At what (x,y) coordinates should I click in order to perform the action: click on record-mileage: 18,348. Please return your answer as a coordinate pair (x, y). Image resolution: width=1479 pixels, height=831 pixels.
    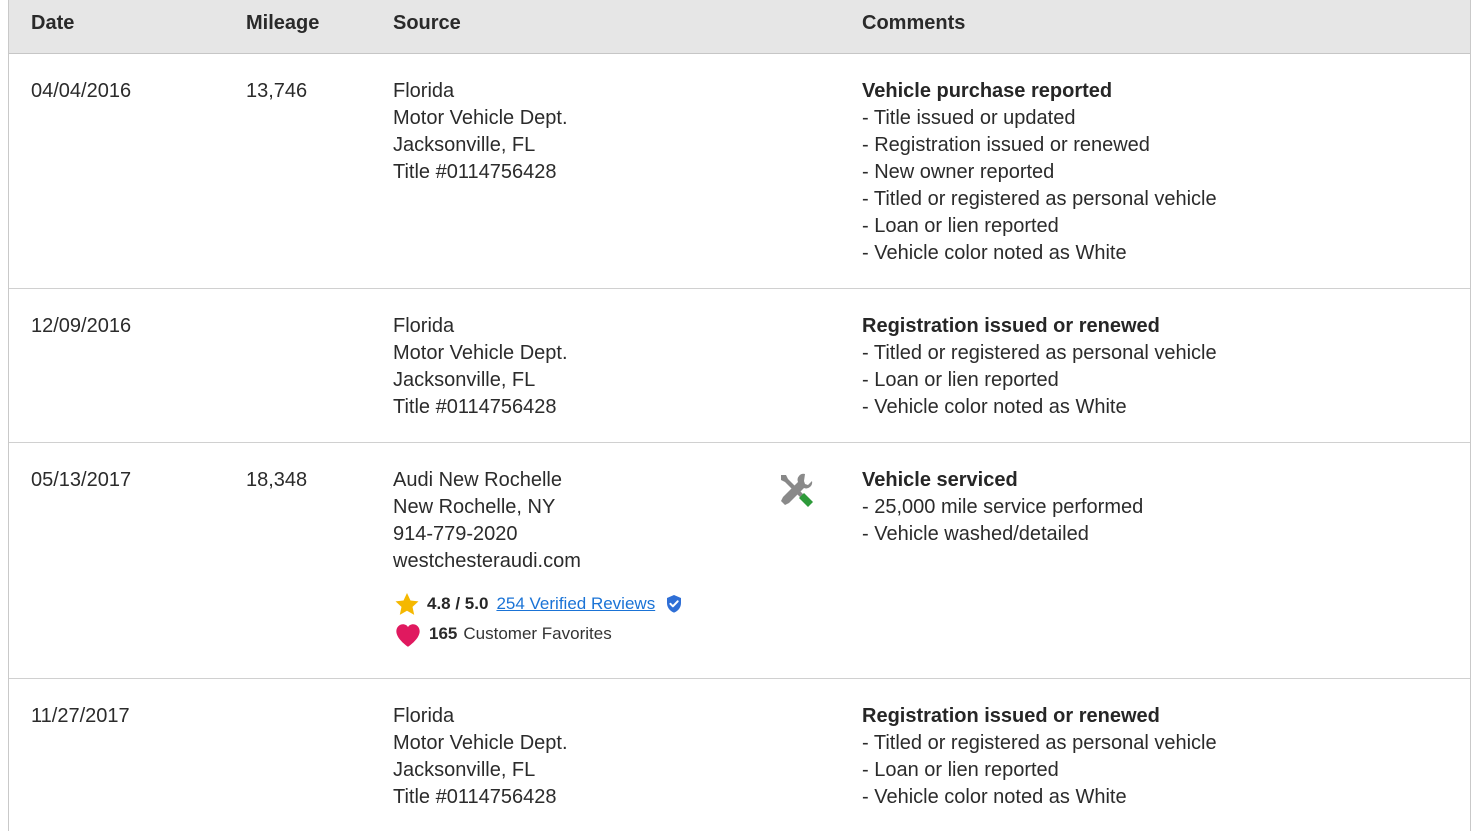
    Looking at the image, I should click on (277, 480).